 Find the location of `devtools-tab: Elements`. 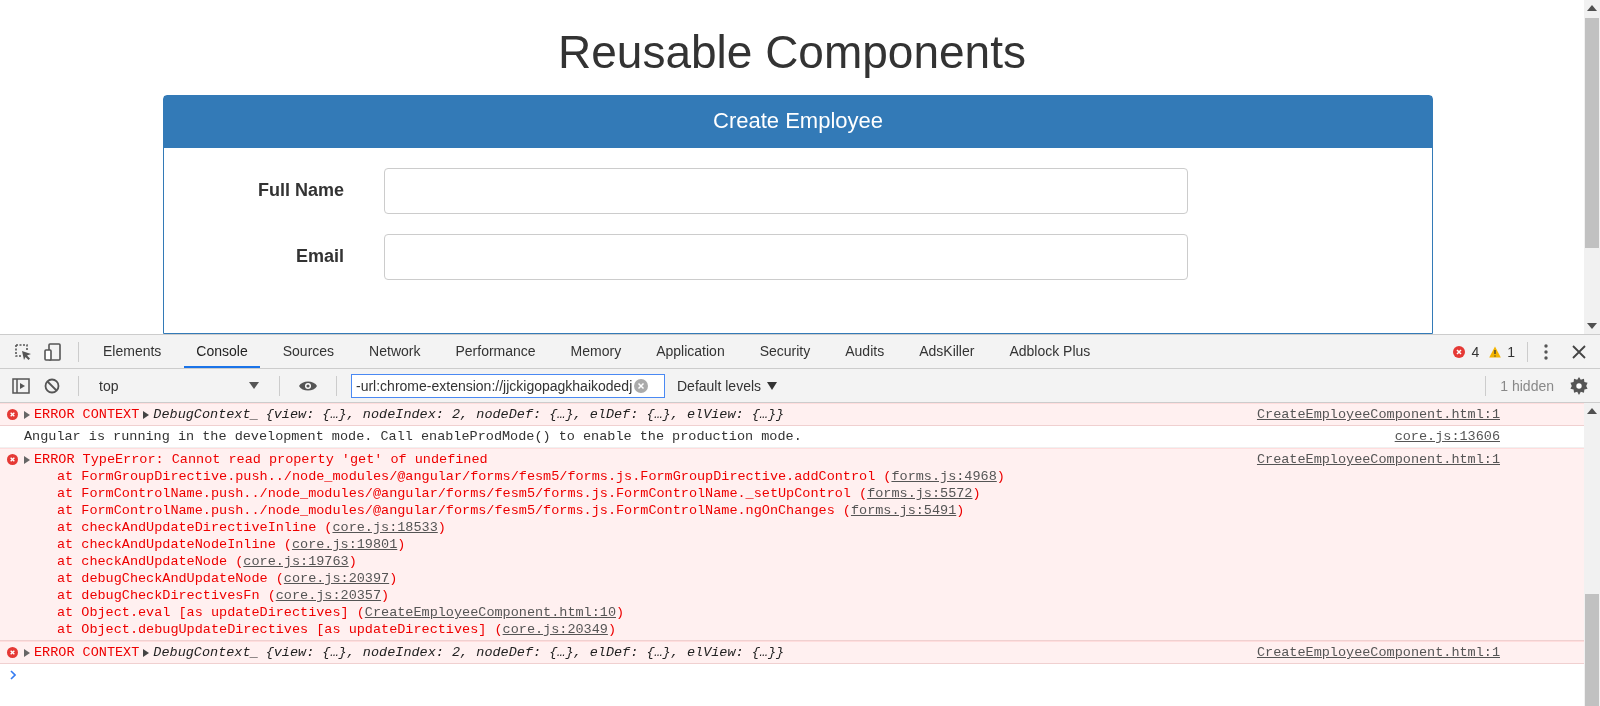

devtools-tab: Elements is located at coordinates (132, 351).